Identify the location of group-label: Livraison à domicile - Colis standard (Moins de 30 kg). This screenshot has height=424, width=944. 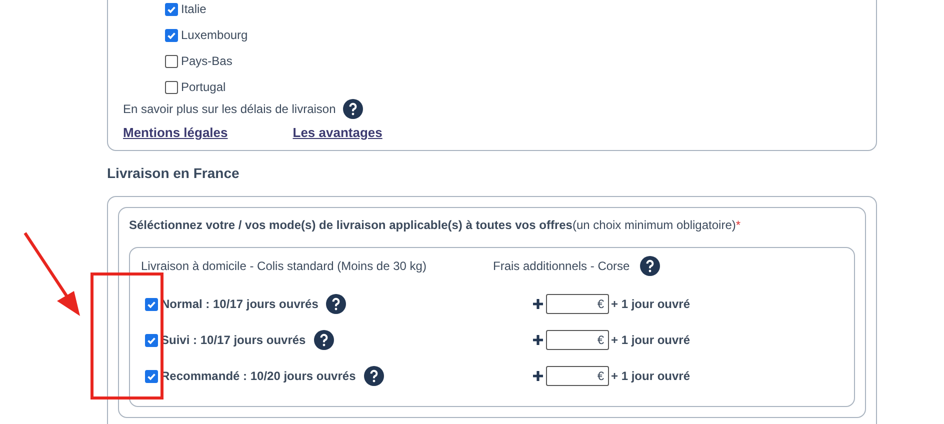
(284, 266).